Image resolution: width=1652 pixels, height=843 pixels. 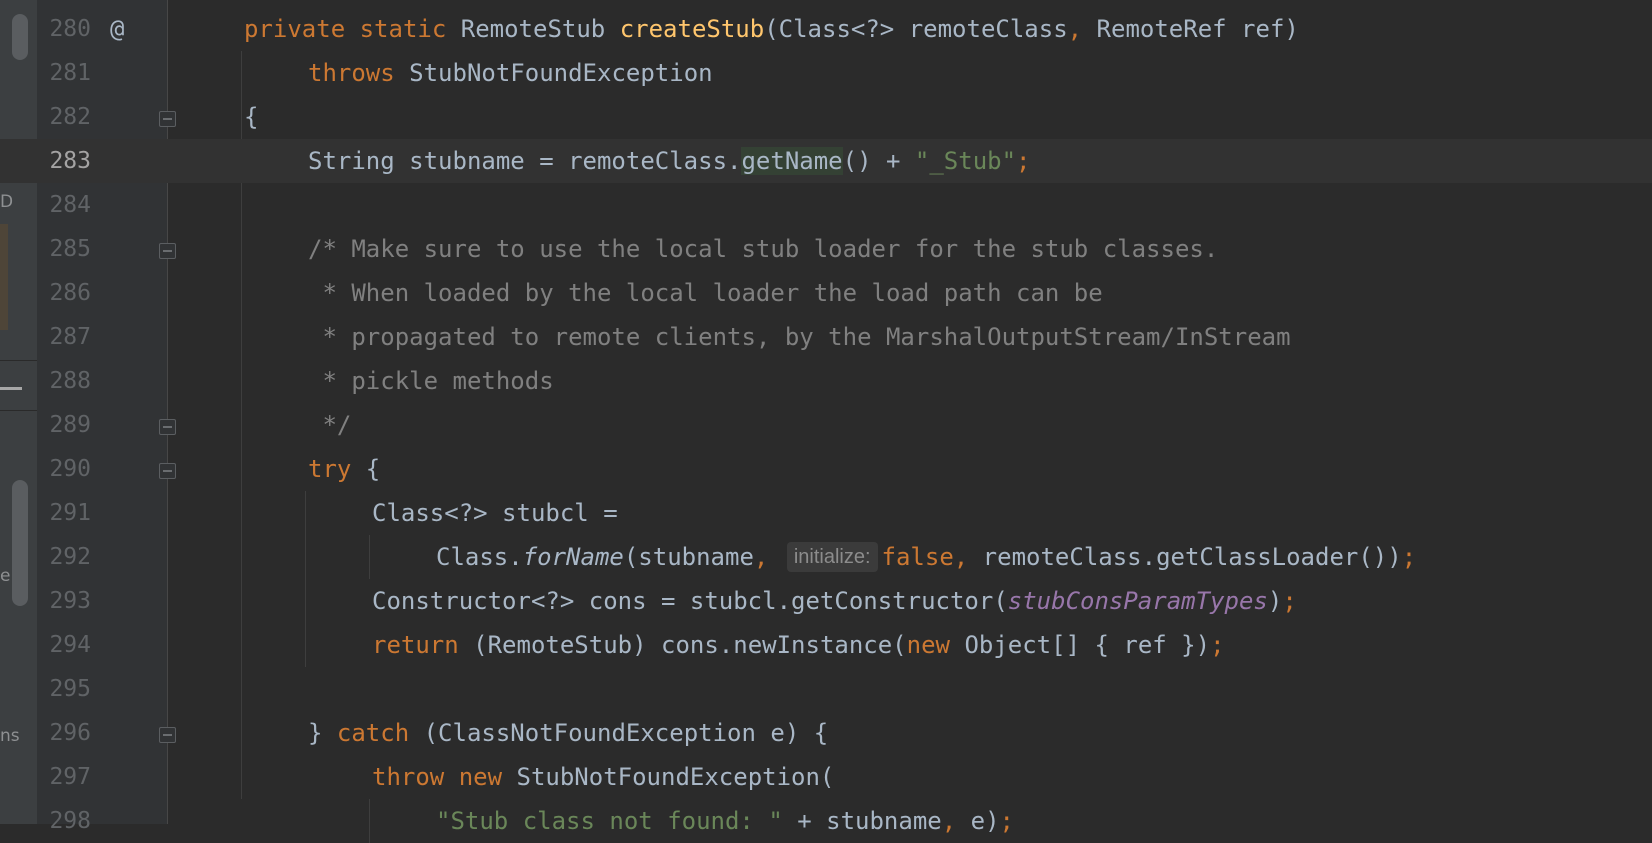 I want to click on code-token: {, so click(x=373, y=469).